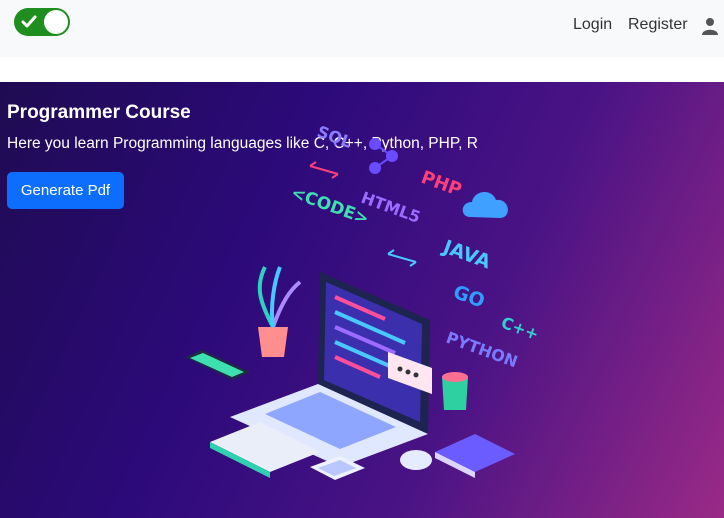 This screenshot has width=724, height=518. Describe the element at coordinates (99, 112) in the screenshot. I see `page-title: Programmer Course` at that location.